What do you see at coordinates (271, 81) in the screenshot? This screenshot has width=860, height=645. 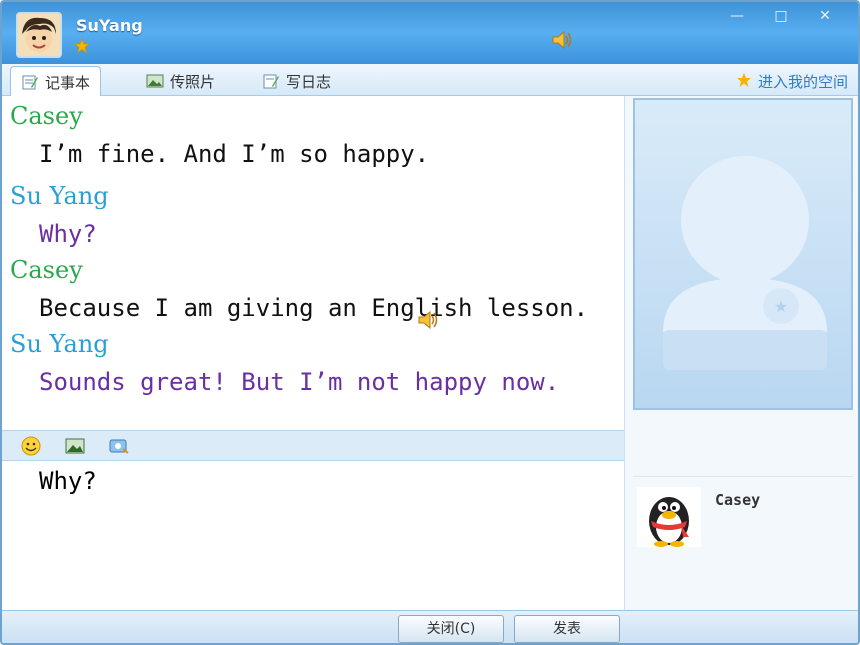 I see `diary-icon` at bounding box center [271, 81].